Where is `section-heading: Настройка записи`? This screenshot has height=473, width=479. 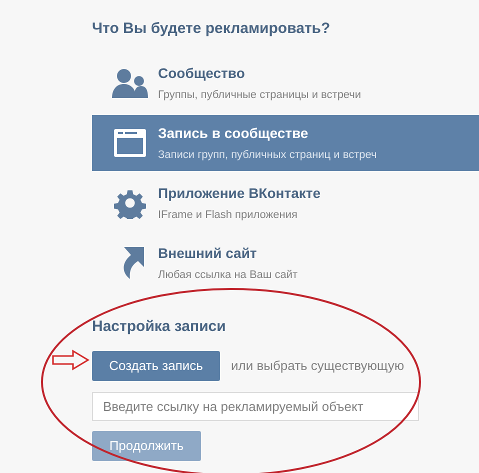
section-heading: Настройка записи is located at coordinates (159, 327).